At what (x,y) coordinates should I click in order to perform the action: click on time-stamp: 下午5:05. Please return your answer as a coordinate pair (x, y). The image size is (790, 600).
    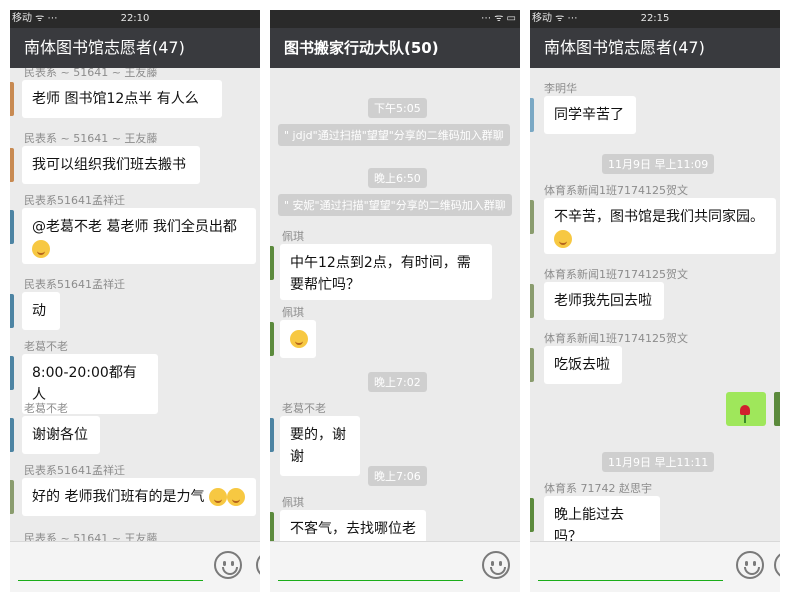
    Looking at the image, I should click on (397, 108).